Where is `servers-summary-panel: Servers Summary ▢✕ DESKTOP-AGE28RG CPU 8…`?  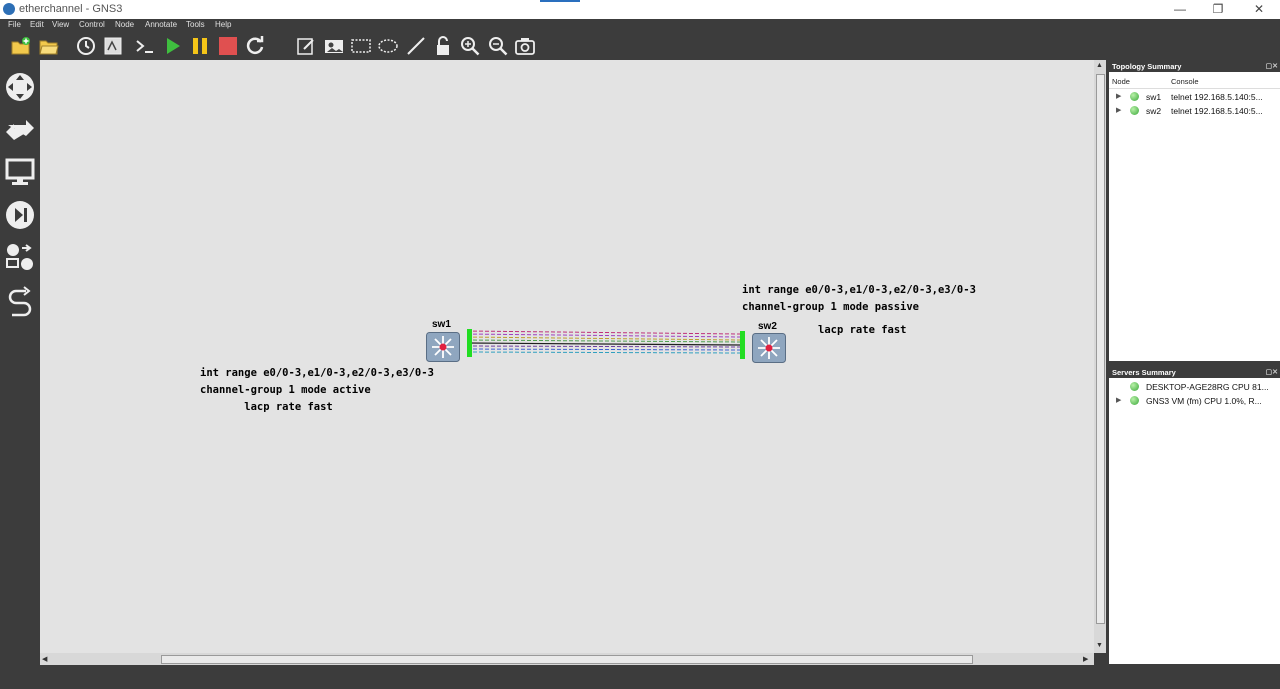 servers-summary-panel: Servers Summary ▢✕ DESKTOP-AGE28RG CPU 8… is located at coordinates (1194, 515).